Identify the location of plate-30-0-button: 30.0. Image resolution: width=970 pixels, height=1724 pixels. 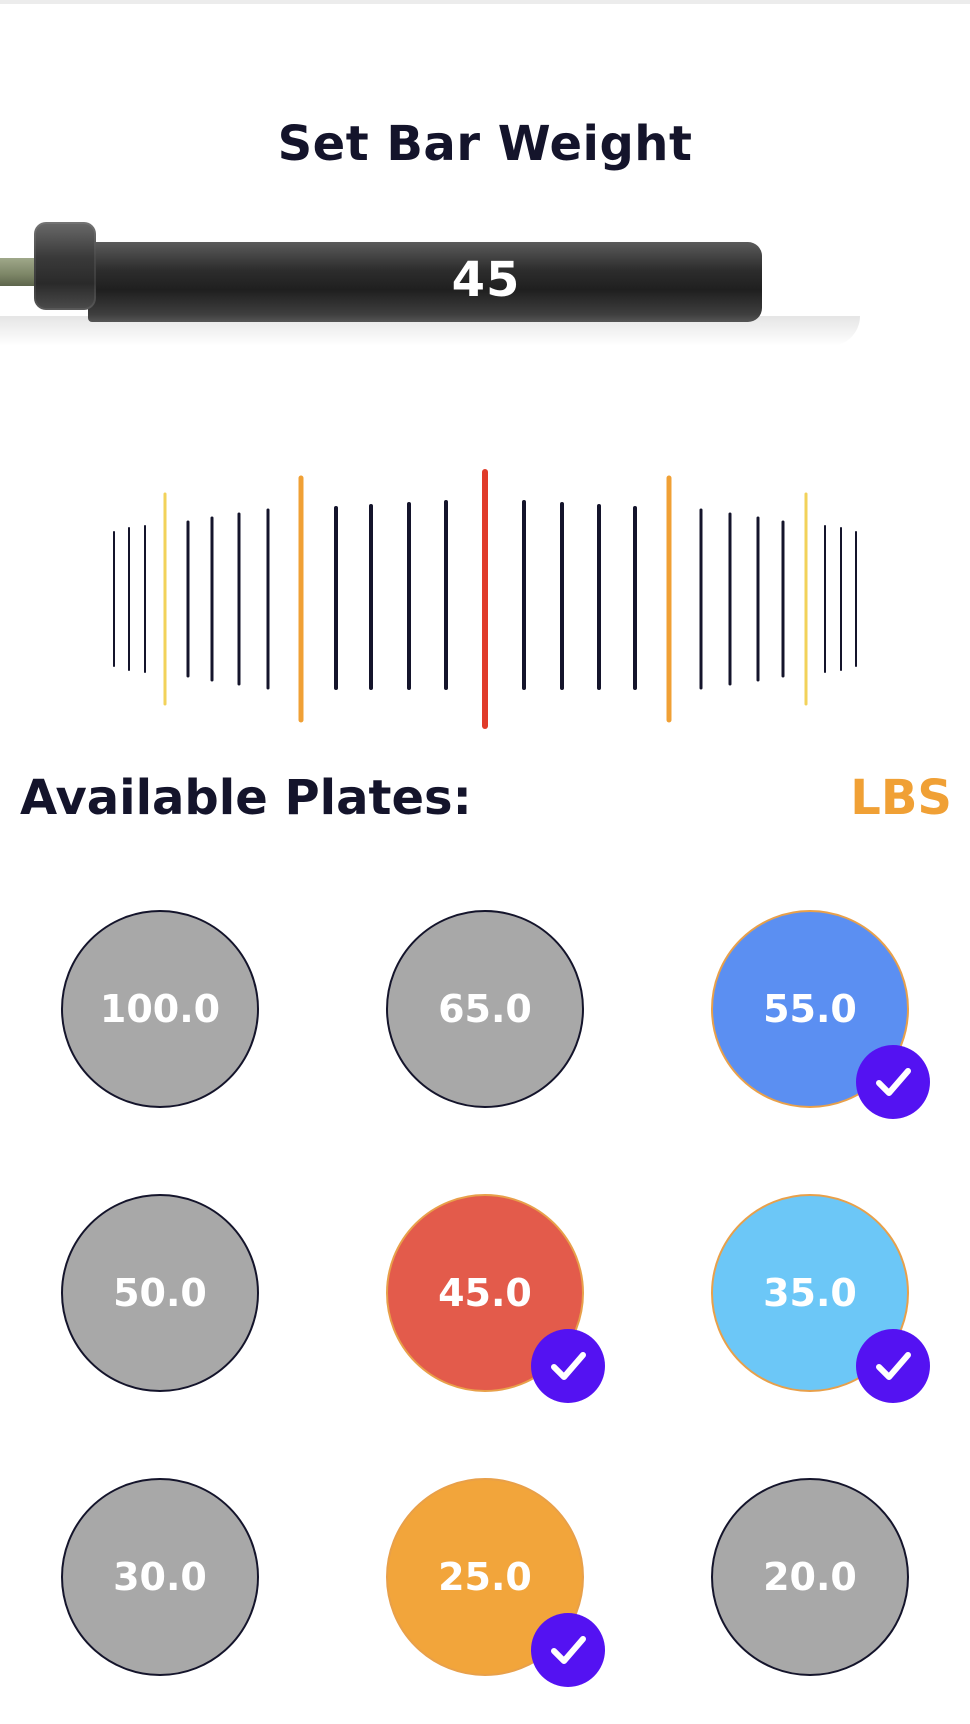
(160, 1577).